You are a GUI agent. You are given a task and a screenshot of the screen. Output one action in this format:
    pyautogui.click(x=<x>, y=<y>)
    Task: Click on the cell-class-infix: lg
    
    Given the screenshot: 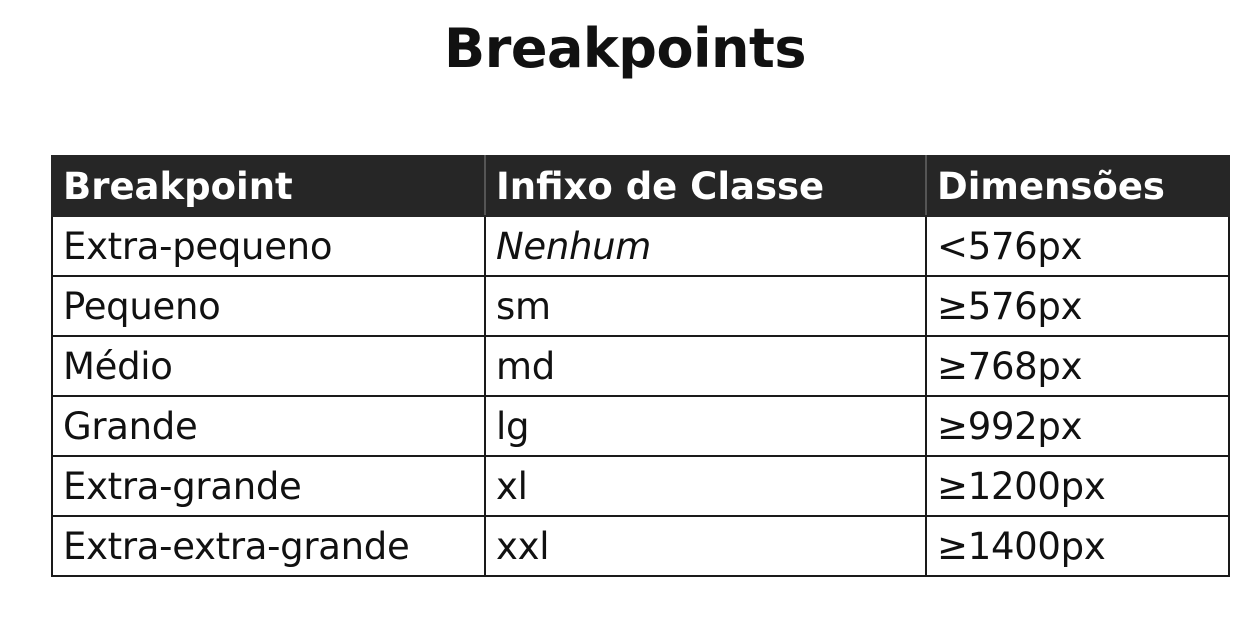 What is the action you would take?
    pyautogui.click(x=705, y=426)
    